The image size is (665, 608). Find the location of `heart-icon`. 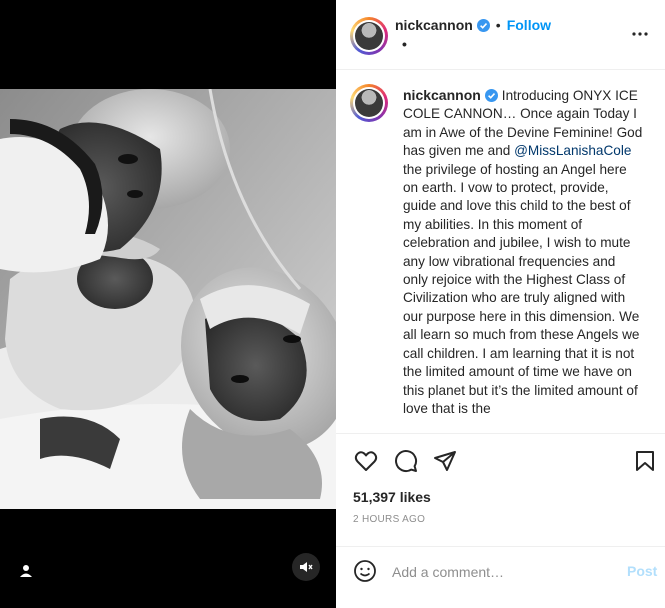

heart-icon is located at coordinates (366, 461).